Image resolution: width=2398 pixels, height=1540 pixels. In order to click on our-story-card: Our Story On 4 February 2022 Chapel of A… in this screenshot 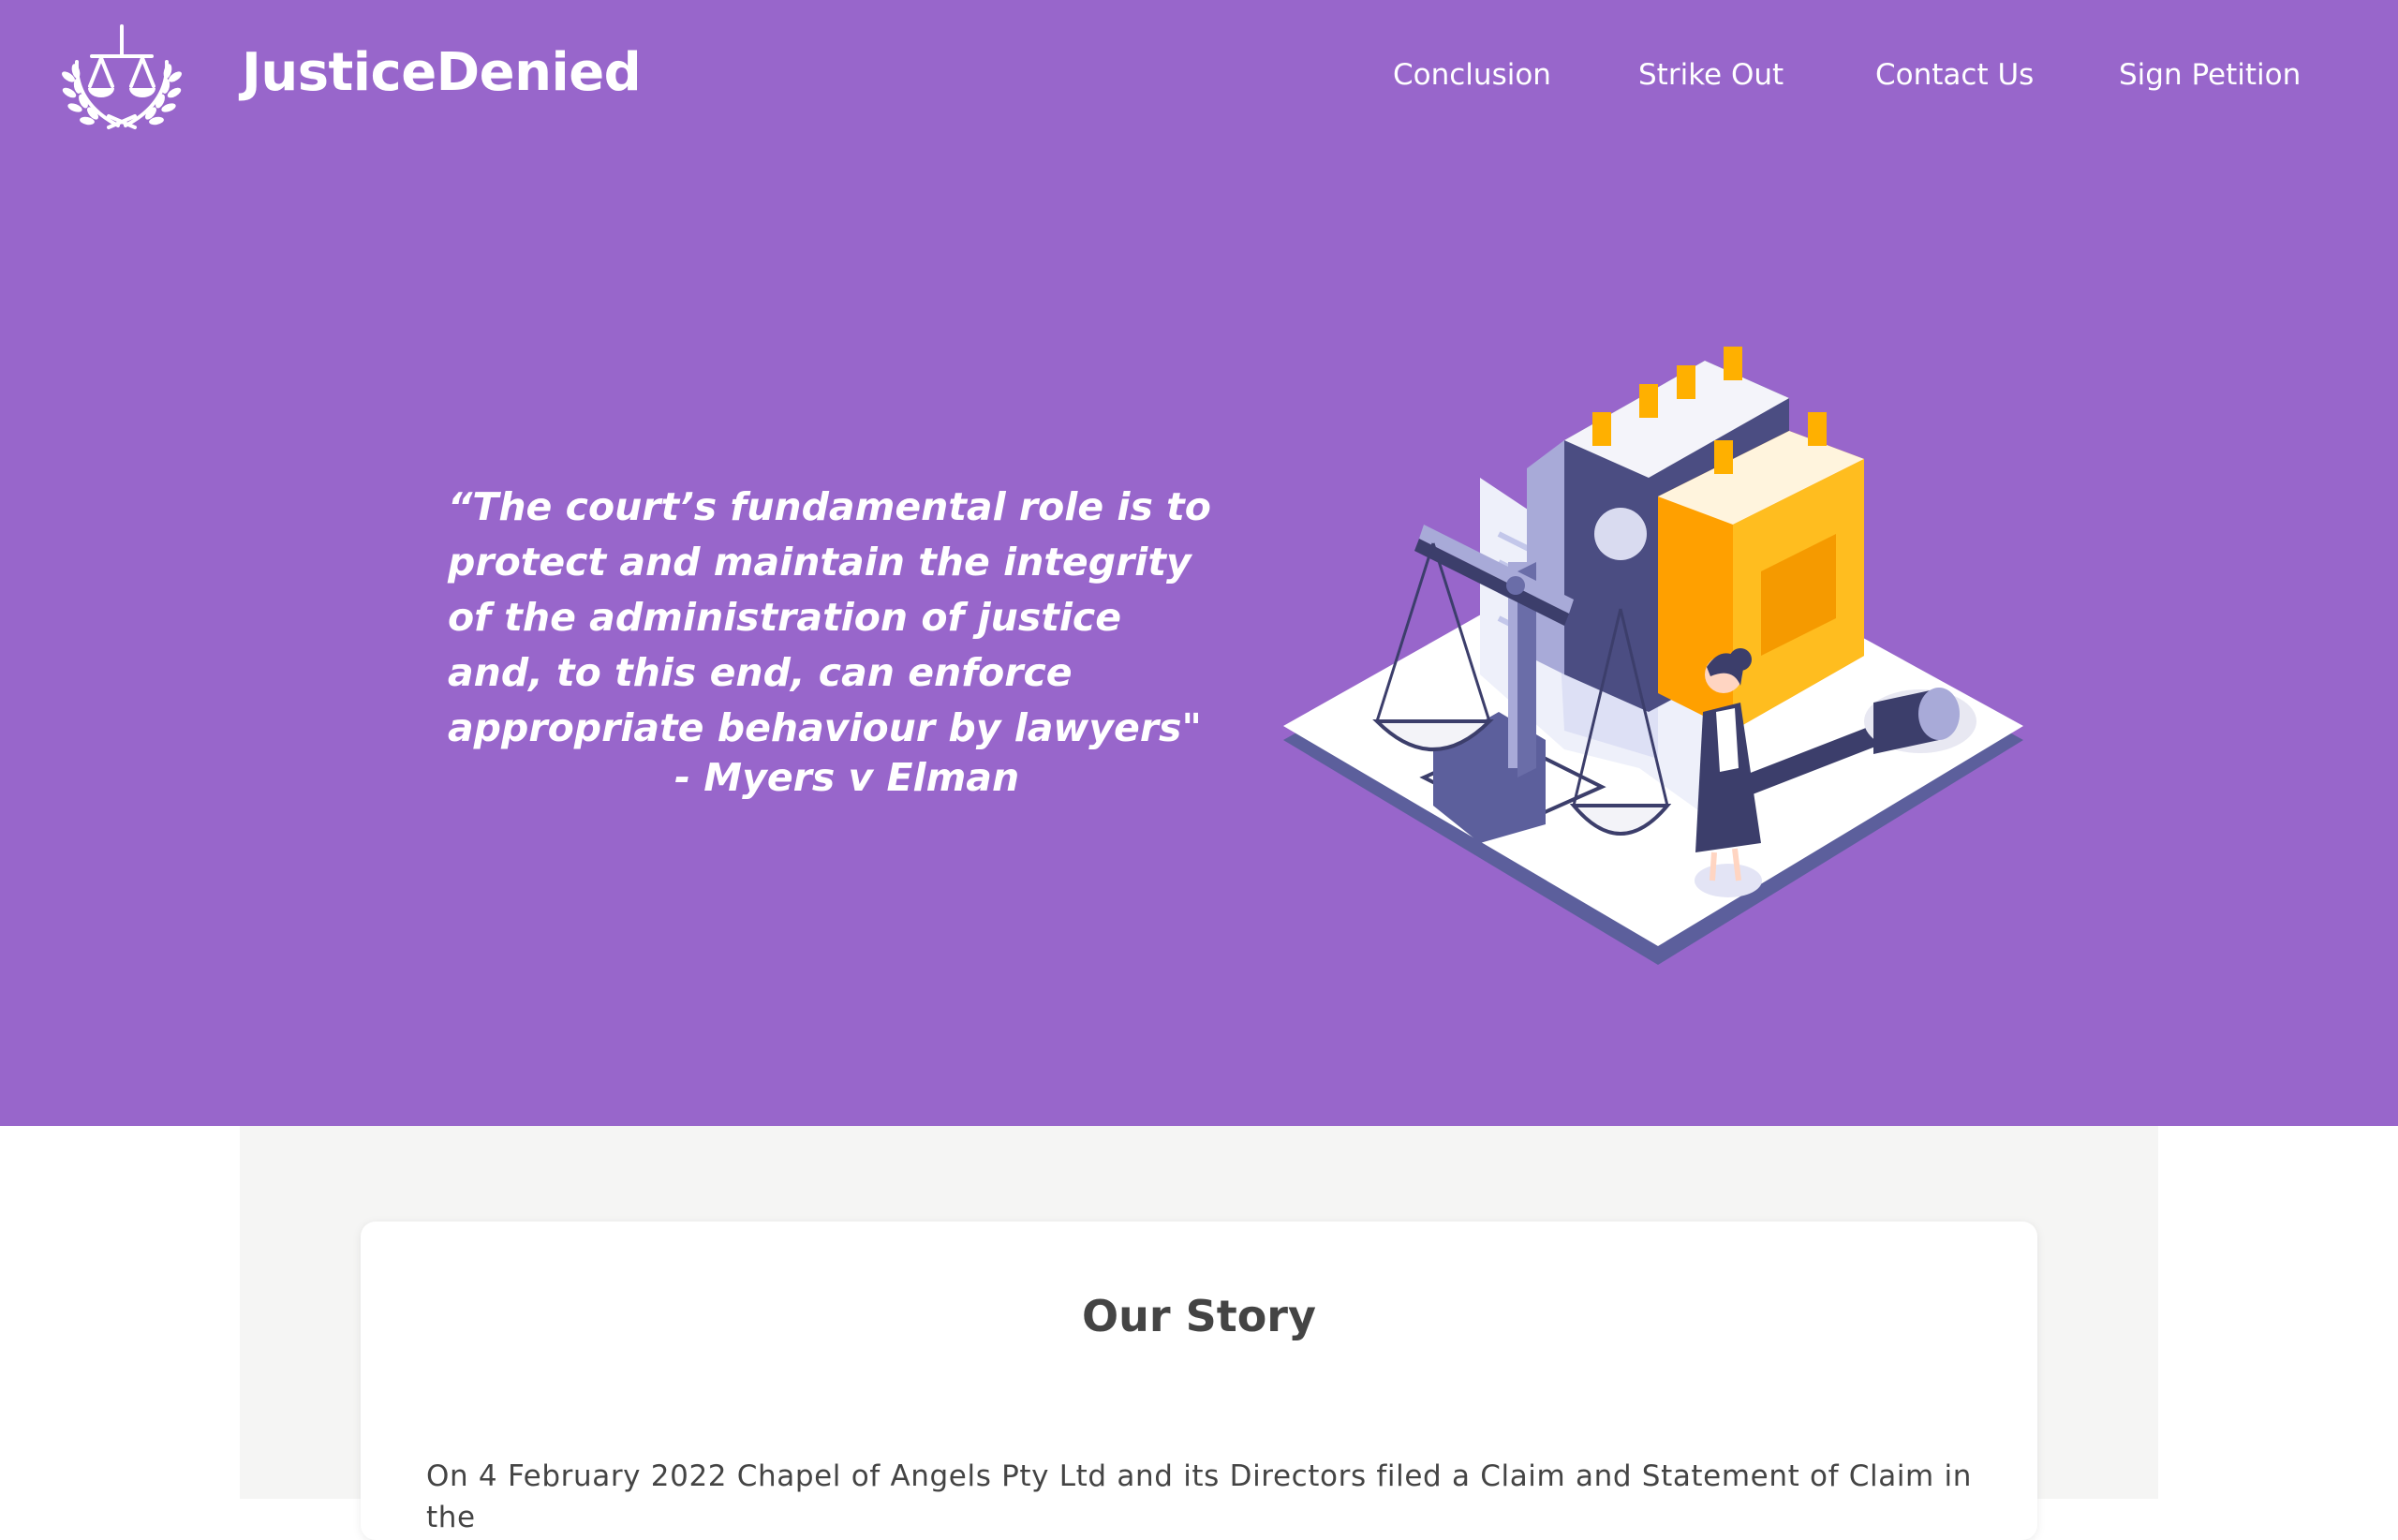, I will do `click(1199, 1381)`.